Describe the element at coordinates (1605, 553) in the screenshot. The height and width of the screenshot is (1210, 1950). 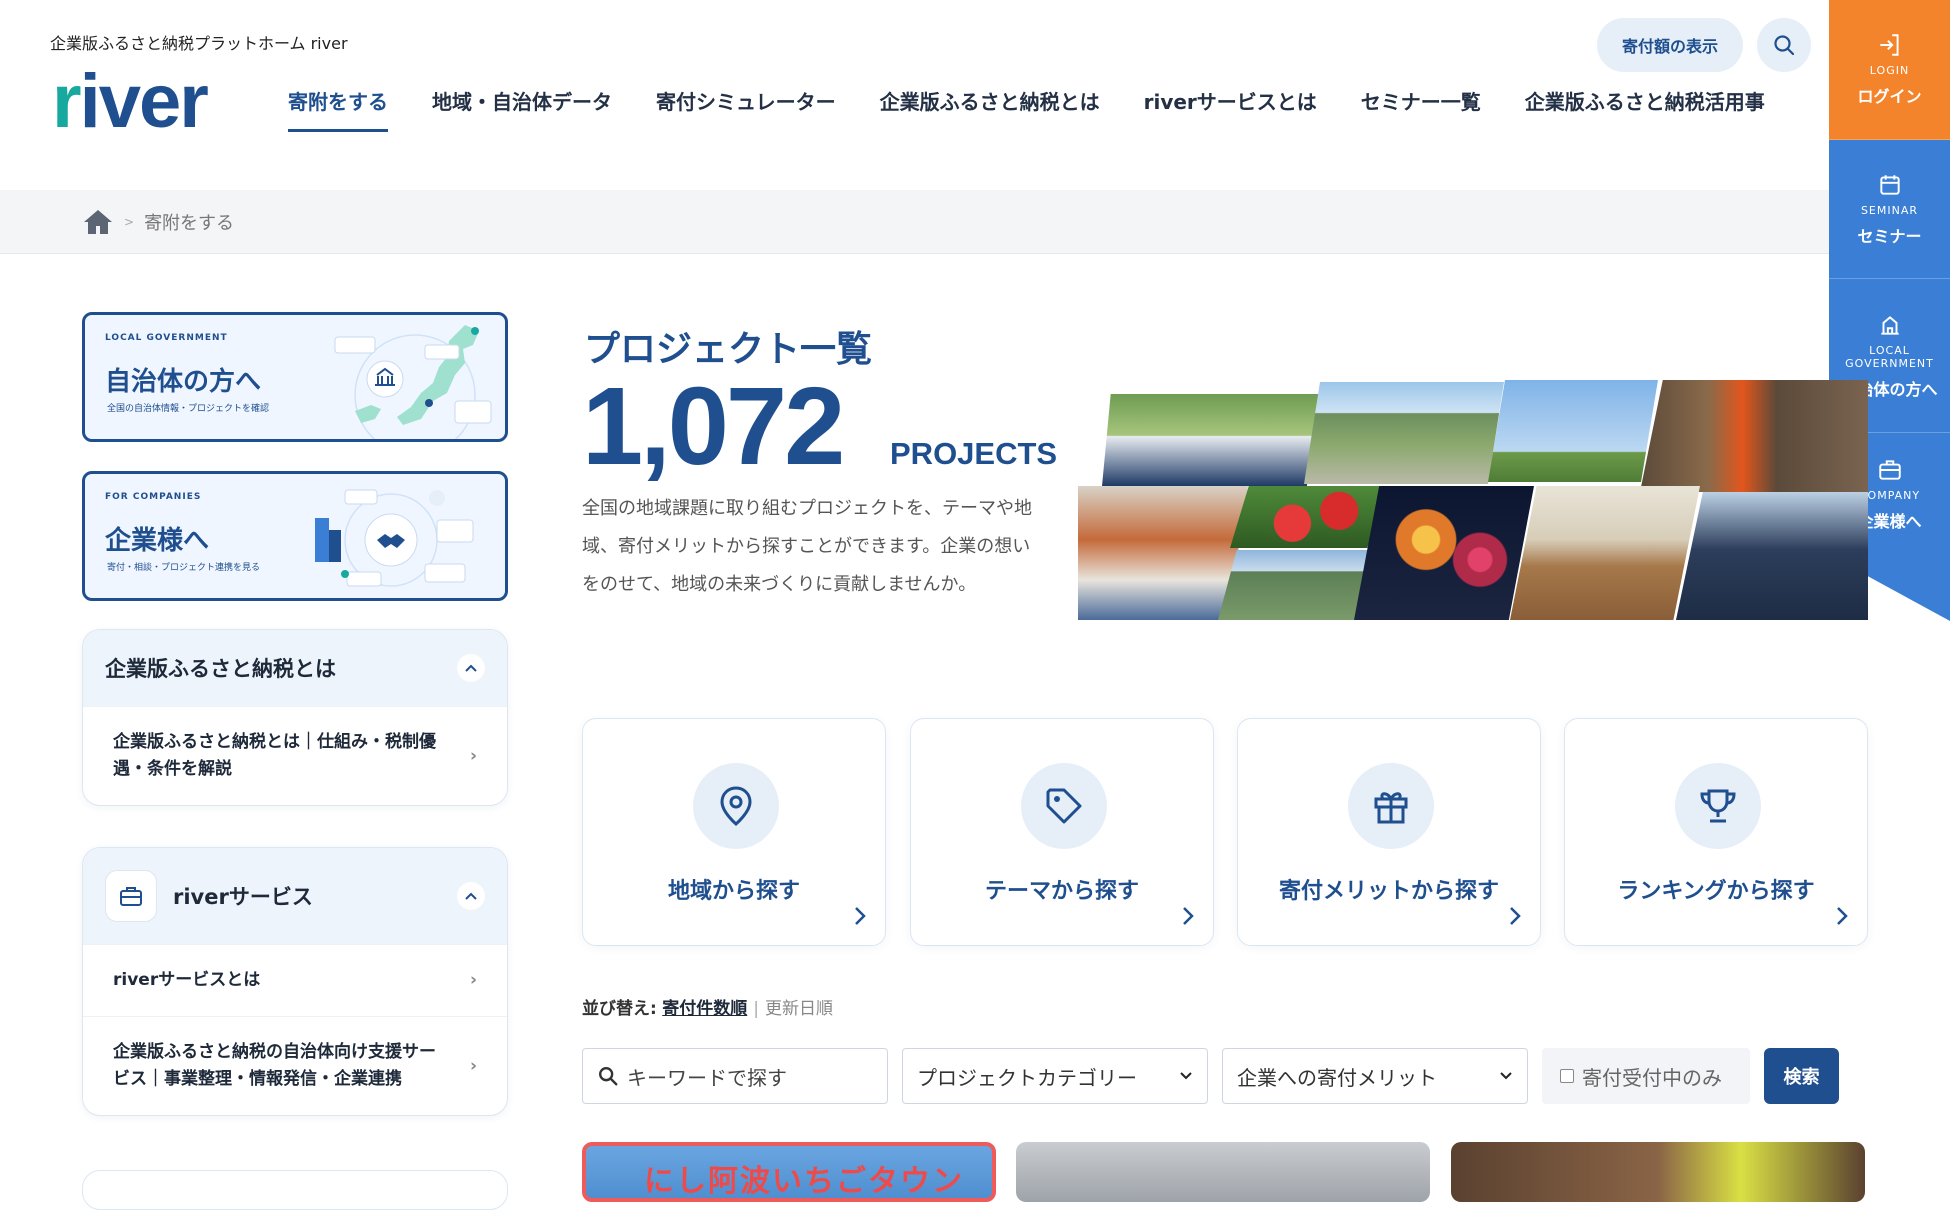
I see `photo-classroom` at that location.